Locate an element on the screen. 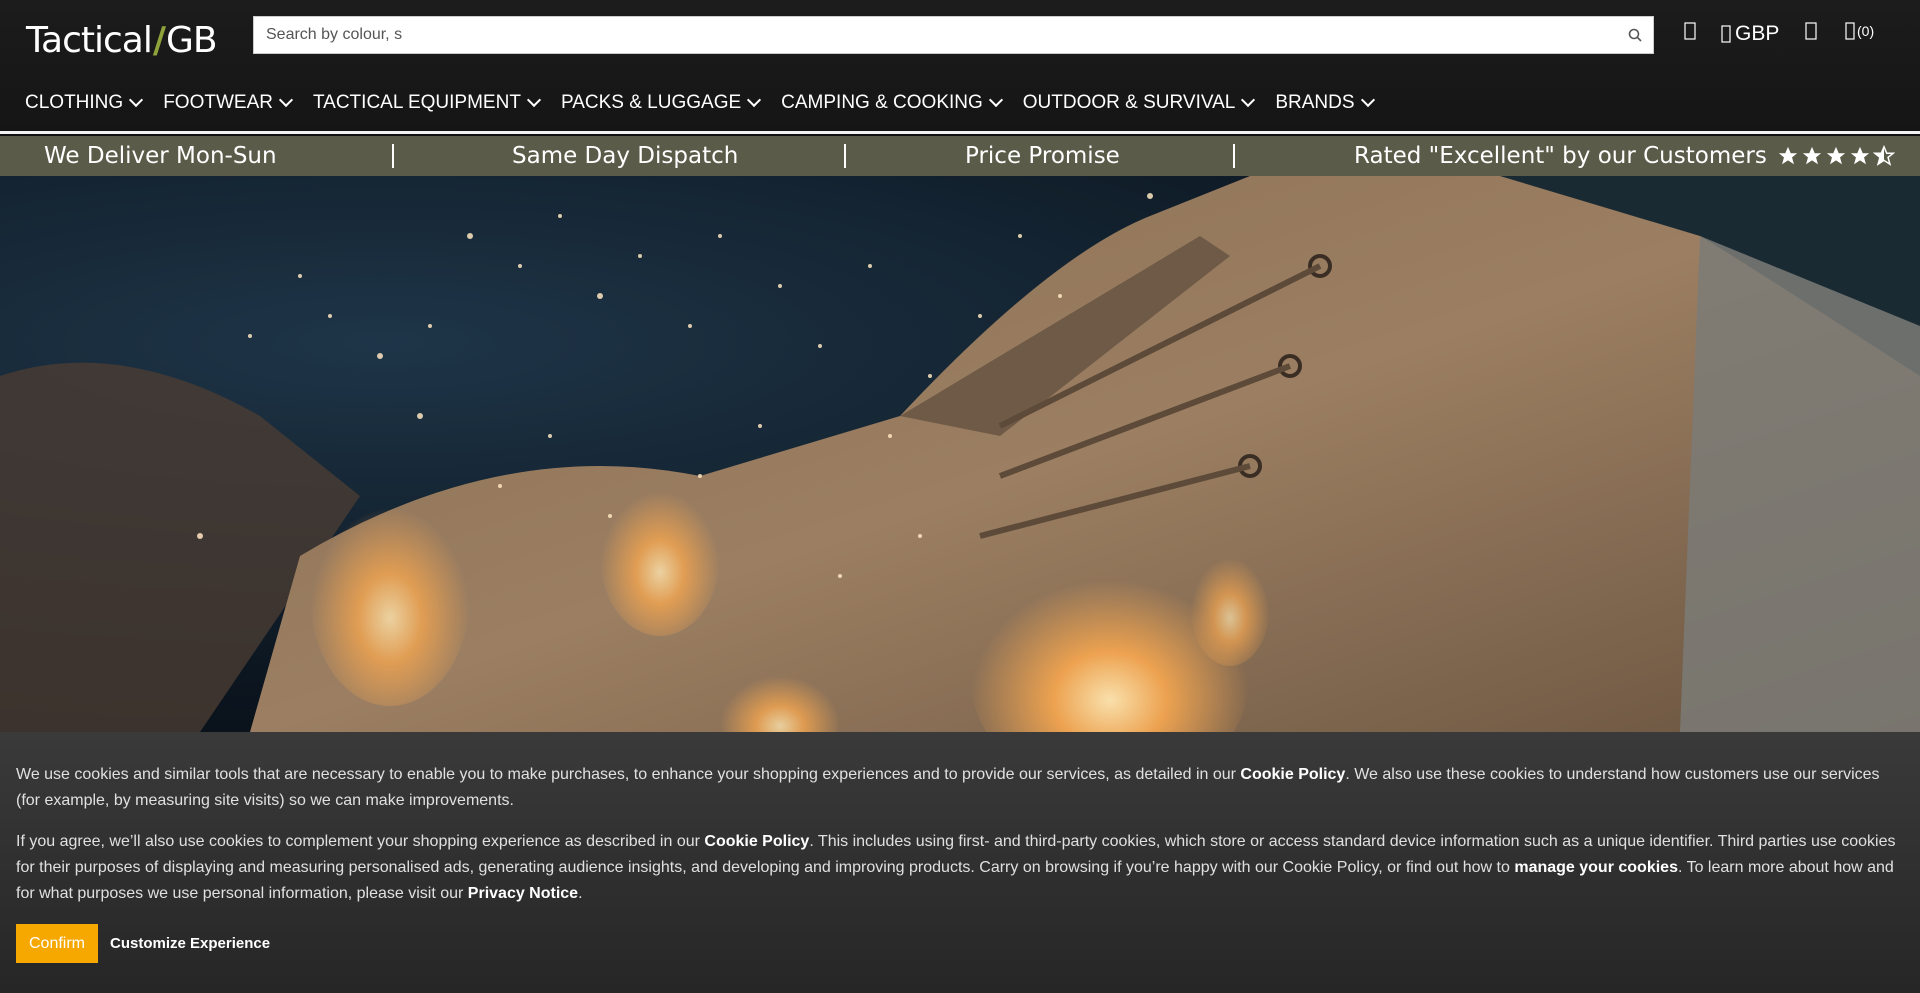  confirm-button: Confirm is located at coordinates (57, 943).